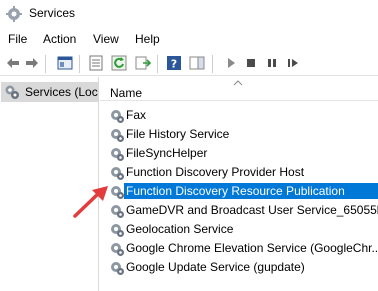 Image resolution: width=378 pixels, height=291 pixels. I want to click on list-item: Google Update Service (gupdate), so click(242, 267).